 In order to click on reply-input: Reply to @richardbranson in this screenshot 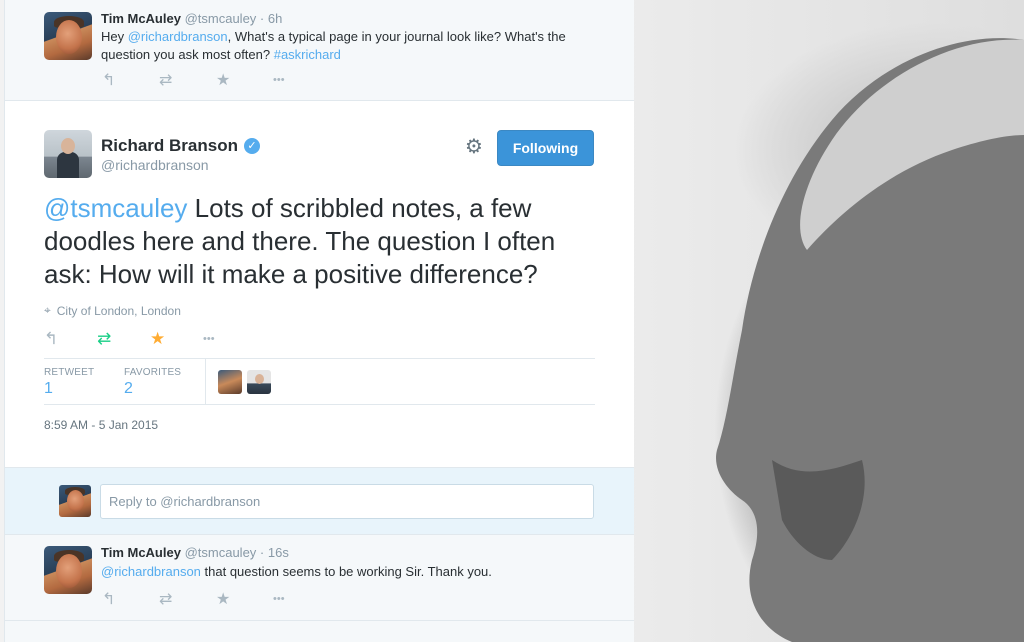, I will do `click(347, 501)`.